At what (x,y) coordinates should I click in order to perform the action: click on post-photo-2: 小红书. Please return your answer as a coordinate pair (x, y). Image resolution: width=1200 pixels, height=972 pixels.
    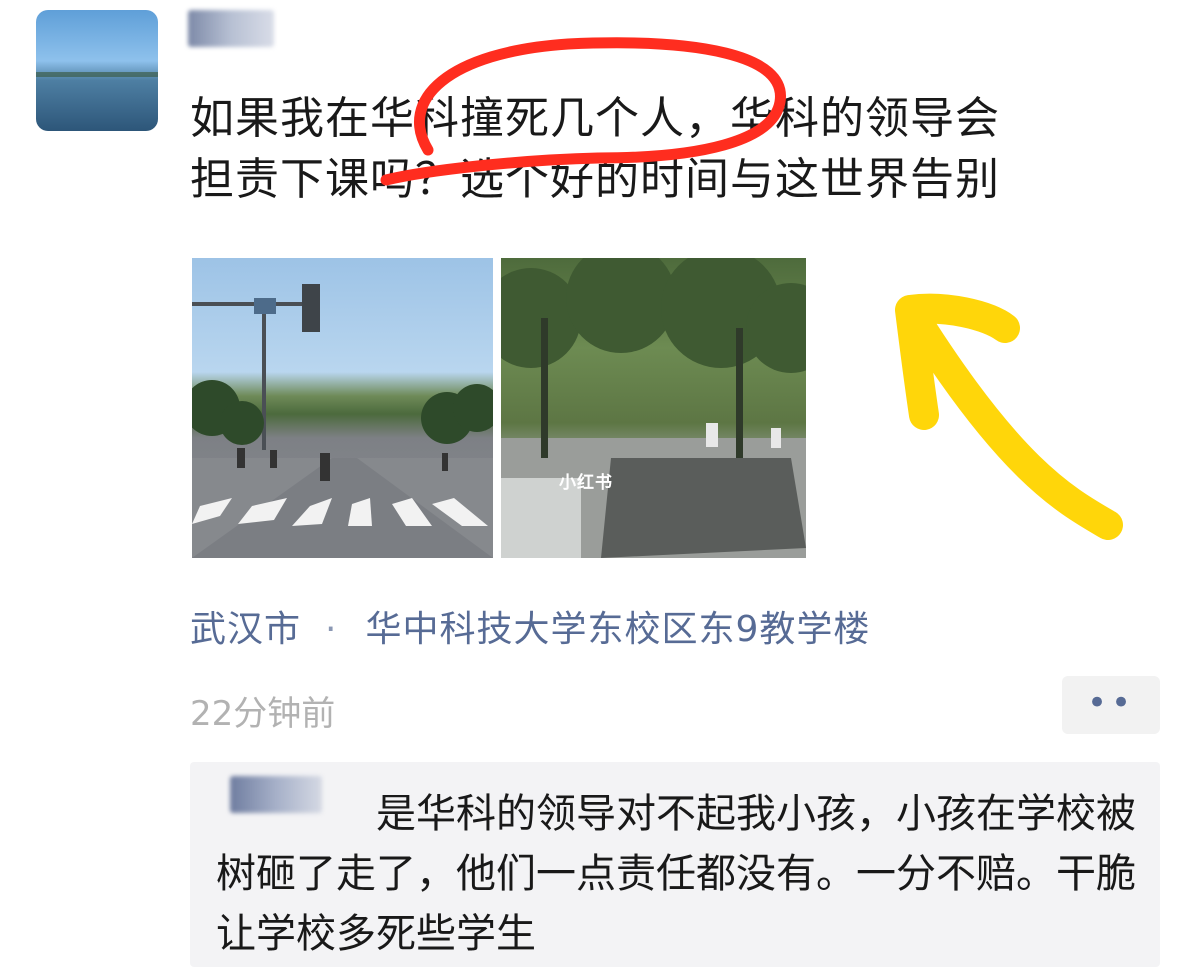
    Looking at the image, I should click on (653, 408).